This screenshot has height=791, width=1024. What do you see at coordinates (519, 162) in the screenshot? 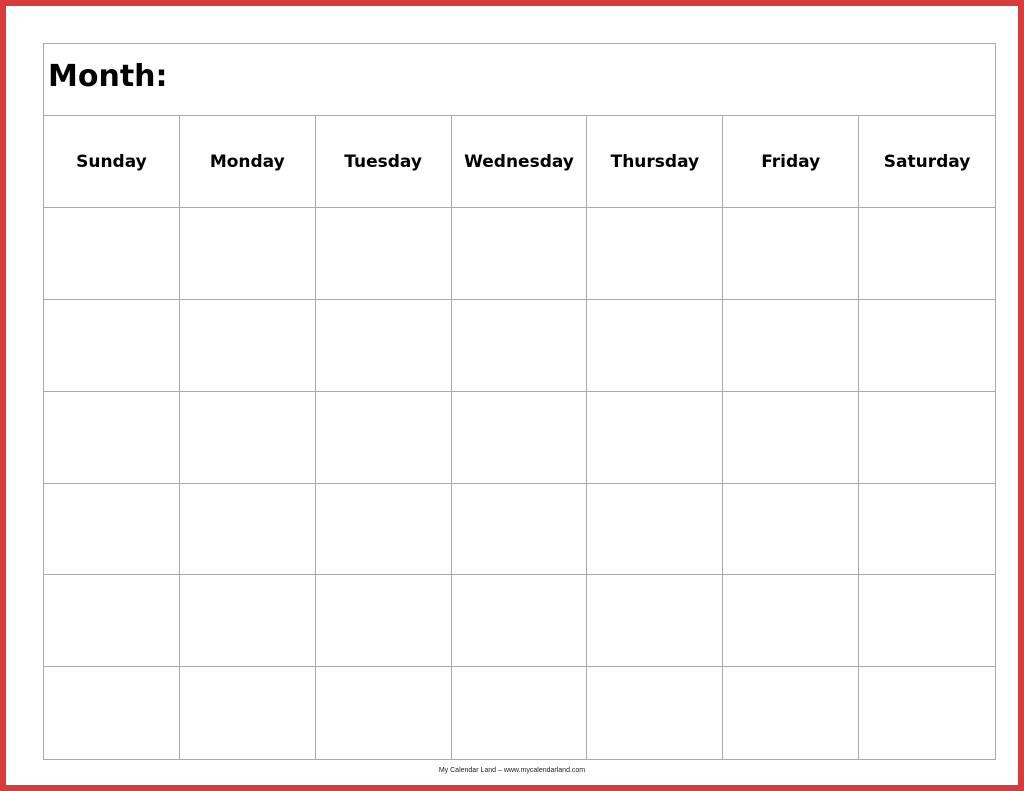
I see `day-header-wednesday: Wednesday` at bounding box center [519, 162].